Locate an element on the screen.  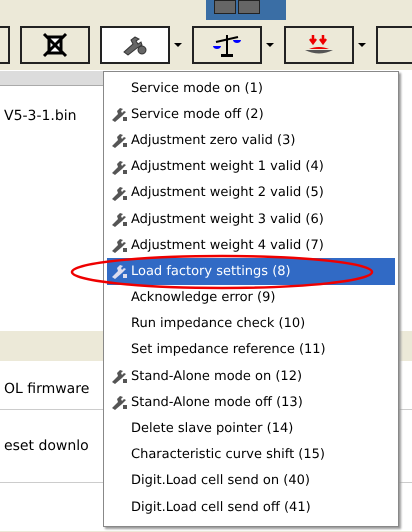
menu-item: Service mode off (2) is located at coordinates (251, 114).